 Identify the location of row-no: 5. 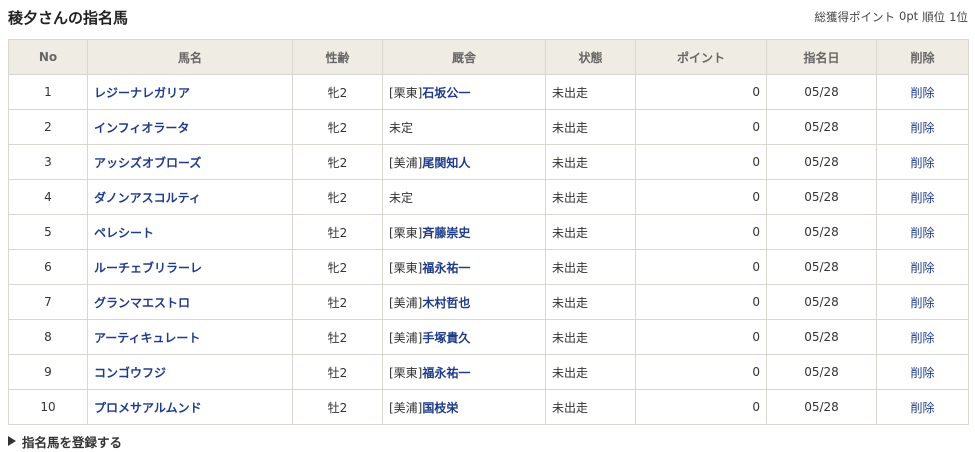
(48, 232).